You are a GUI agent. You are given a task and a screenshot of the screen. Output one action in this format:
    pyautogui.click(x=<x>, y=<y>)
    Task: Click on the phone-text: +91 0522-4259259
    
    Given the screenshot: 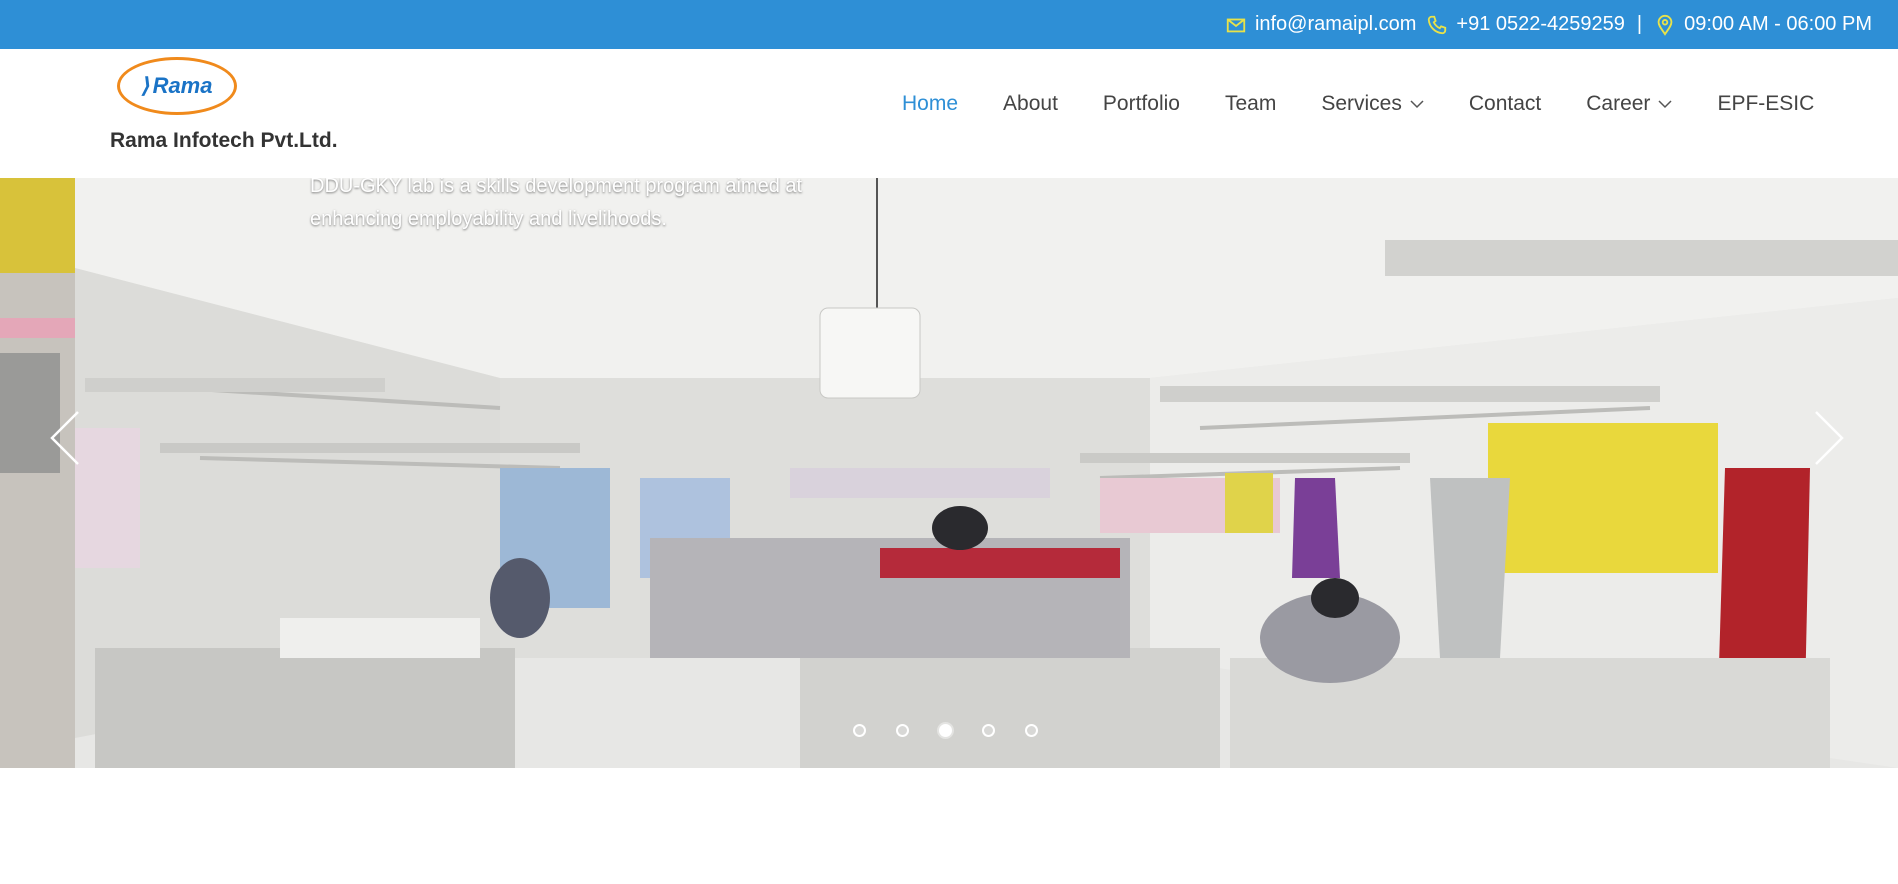 What is the action you would take?
    pyautogui.click(x=1540, y=24)
    